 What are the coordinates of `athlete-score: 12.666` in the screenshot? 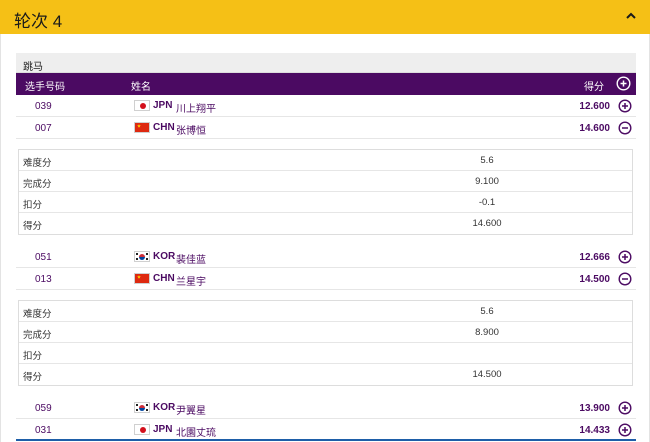 It's located at (594, 257).